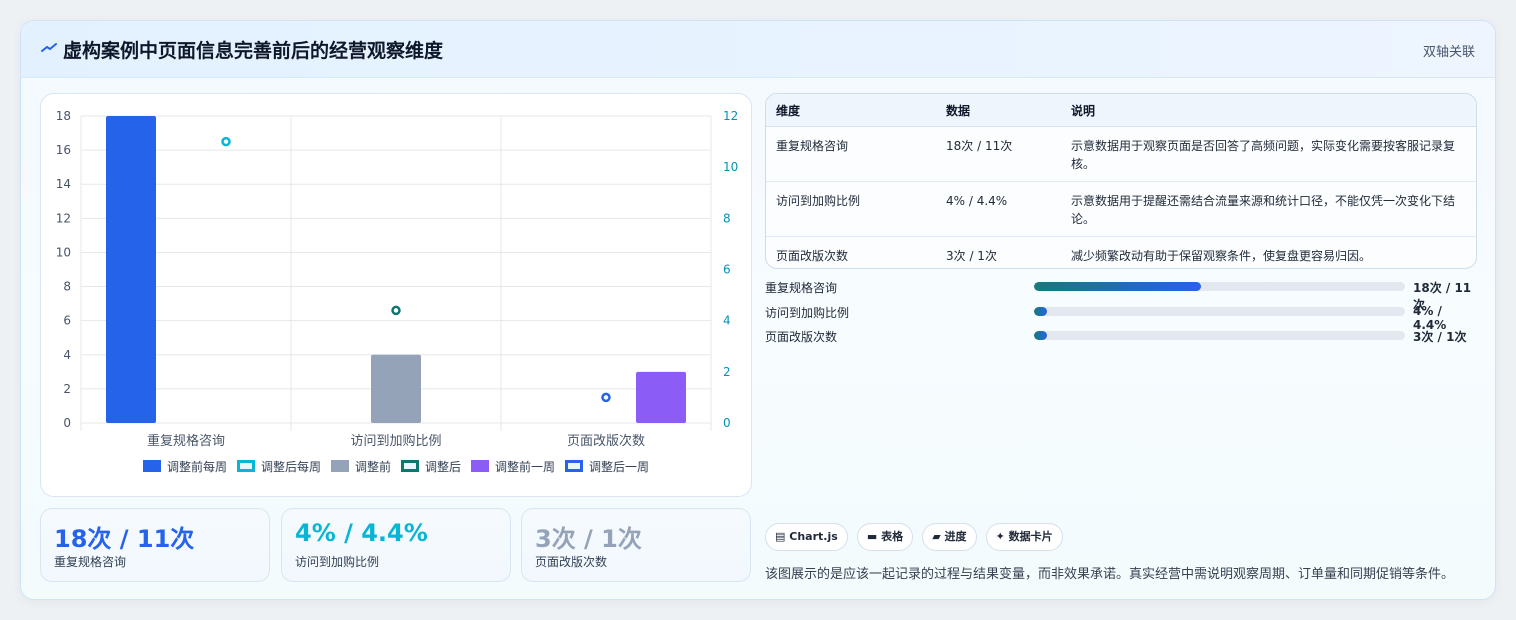 The width and height of the screenshot is (1516, 620). Describe the element at coordinates (63, 150) in the screenshot. I see `y-tick-label-left: 16` at that location.